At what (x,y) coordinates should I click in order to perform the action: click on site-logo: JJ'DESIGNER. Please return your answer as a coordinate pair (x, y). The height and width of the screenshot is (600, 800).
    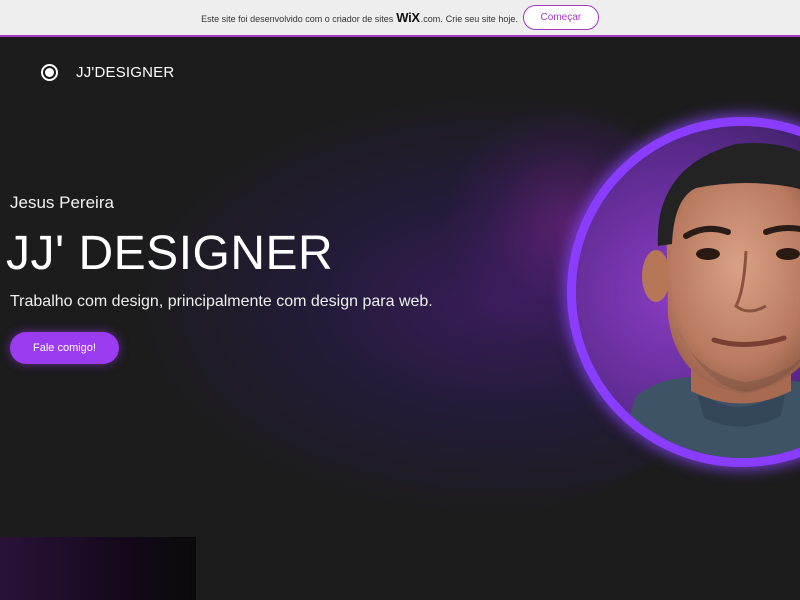
    Looking at the image, I should click on (107, 72).